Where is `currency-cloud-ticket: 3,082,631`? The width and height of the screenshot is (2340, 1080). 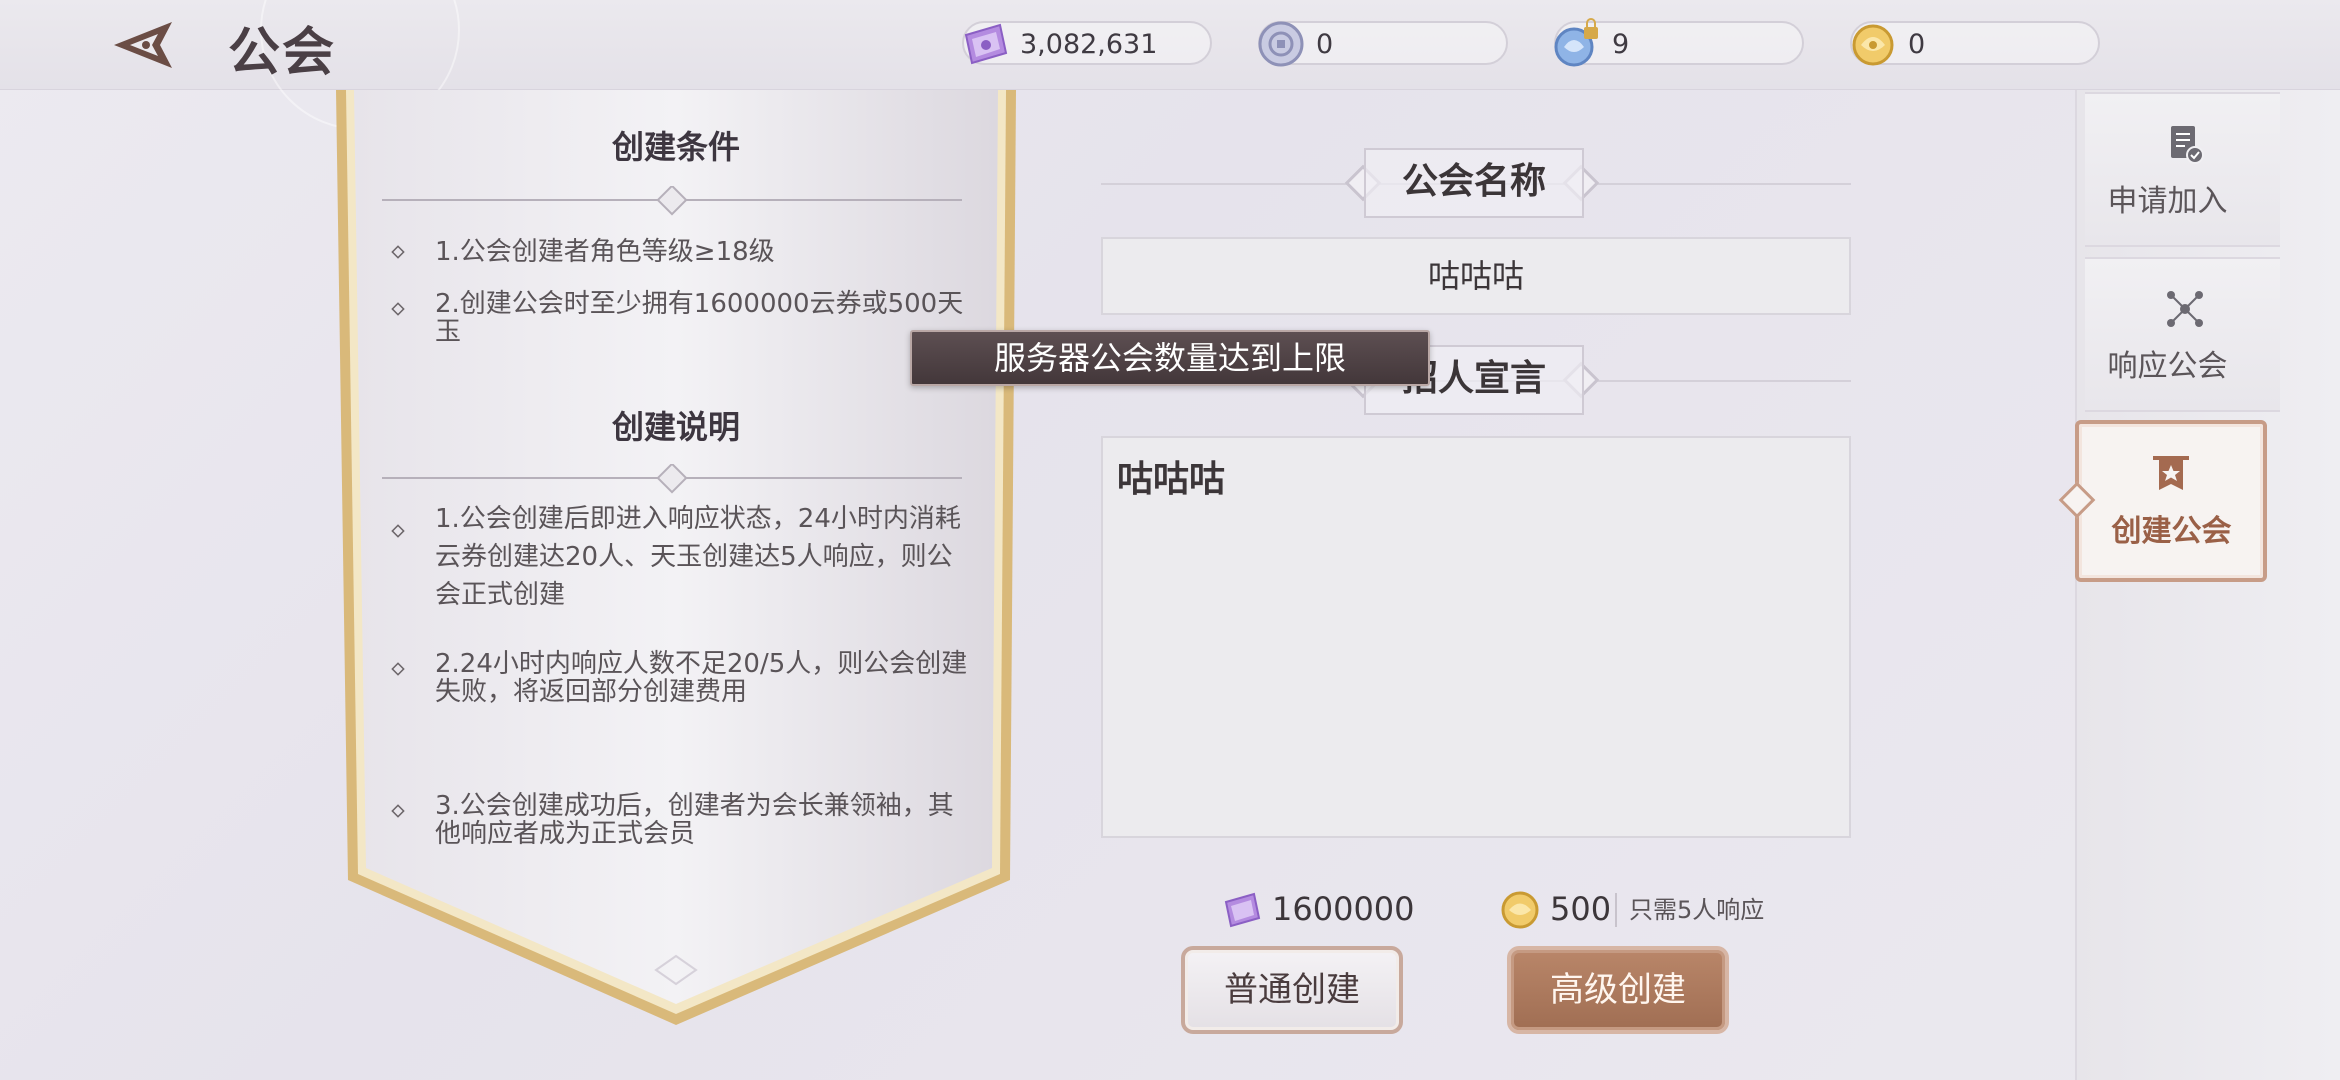
currency-cloud-ticket: 3,082,631 is located at coordinates (1087, 43).